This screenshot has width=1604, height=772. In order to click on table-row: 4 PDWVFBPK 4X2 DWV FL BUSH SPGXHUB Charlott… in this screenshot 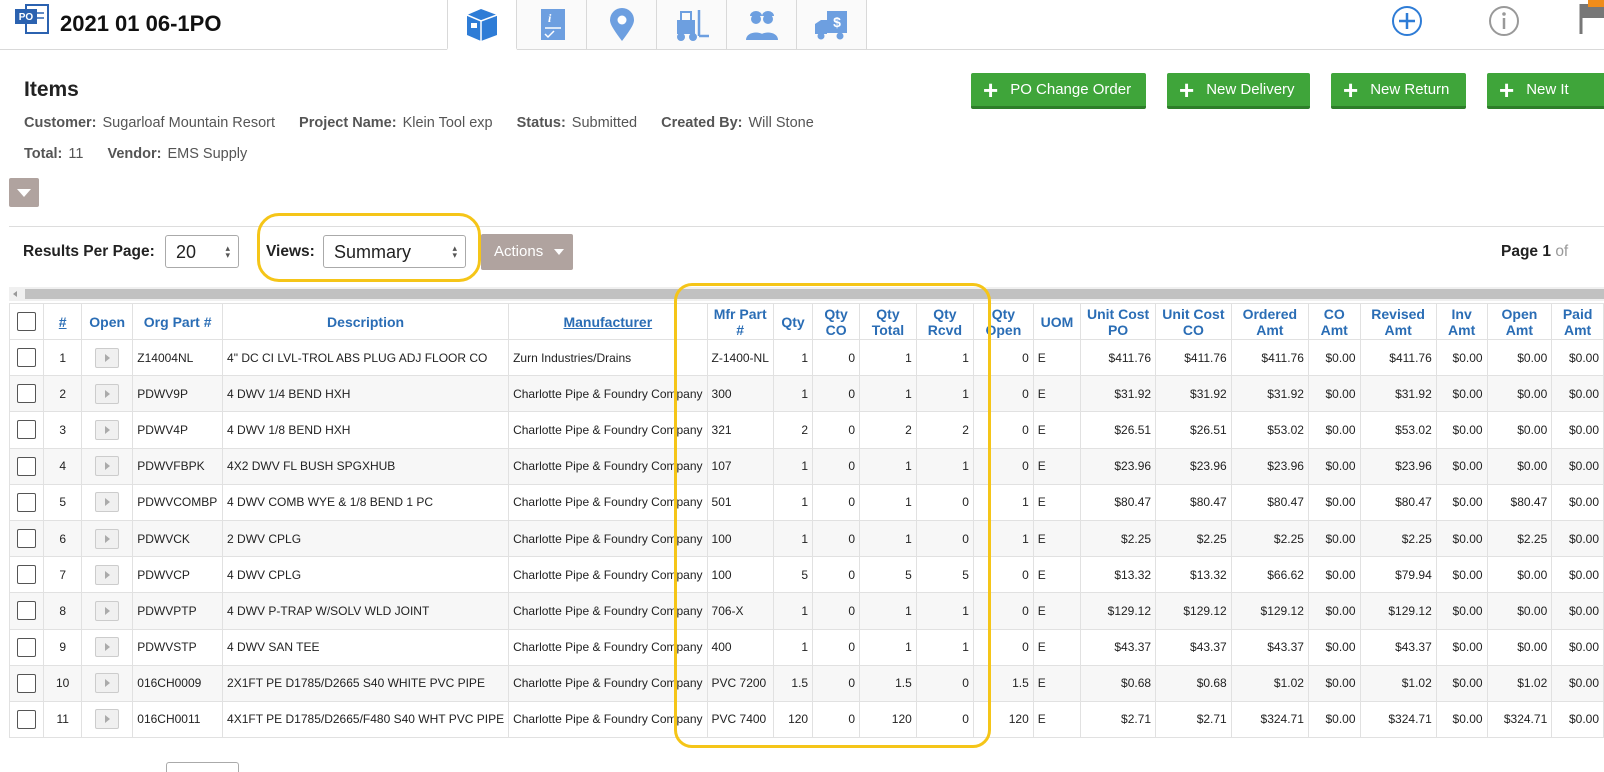, I will do `click(806, 466)`.